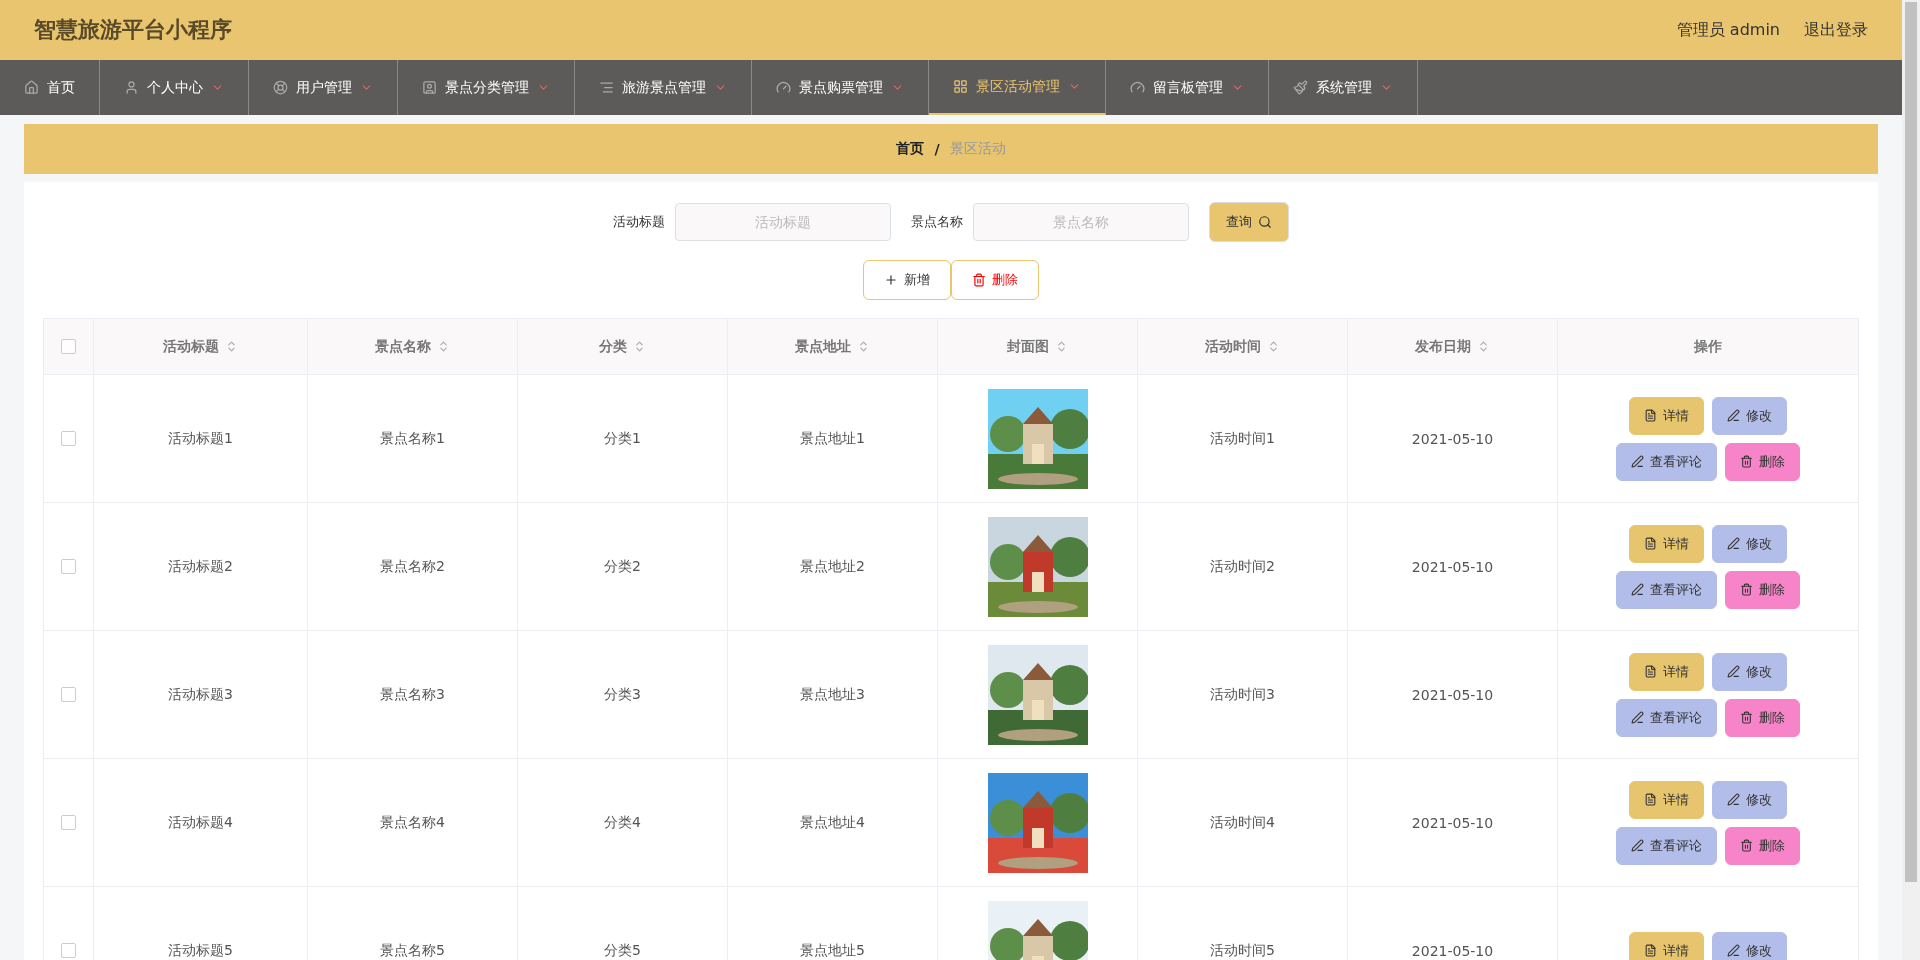  I want to click on add-button: 新增, so click(907, 280).